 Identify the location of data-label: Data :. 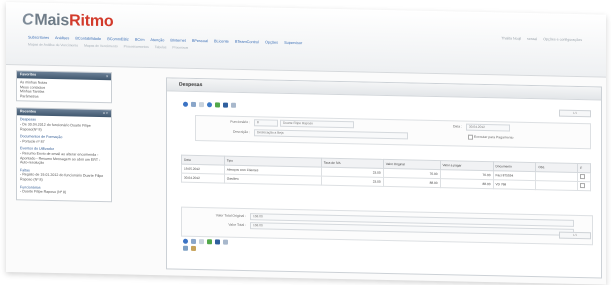
(457, 126).